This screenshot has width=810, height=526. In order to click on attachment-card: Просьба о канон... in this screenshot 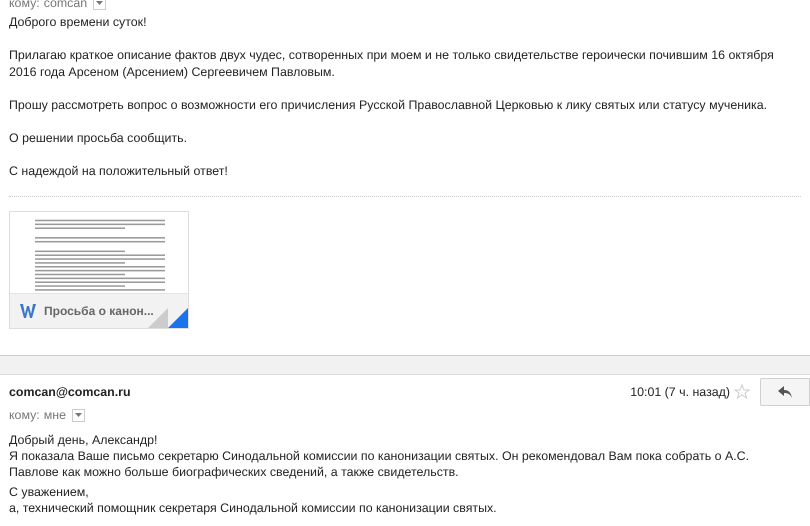, I will do `click(99, 270)`.